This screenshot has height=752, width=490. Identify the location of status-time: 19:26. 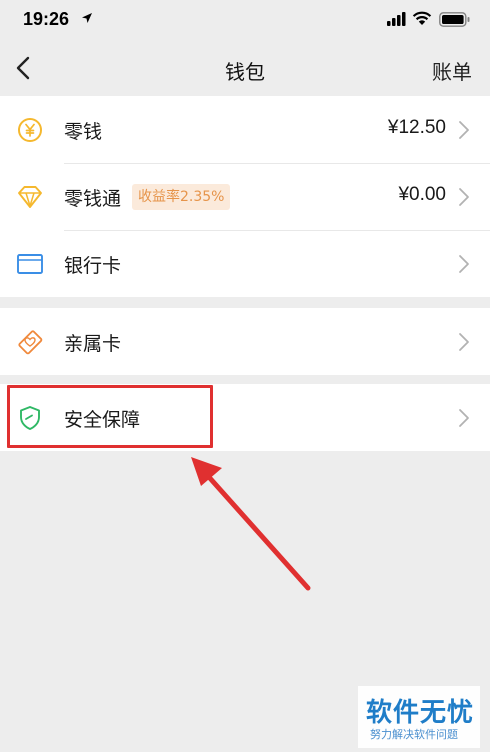
(46, 19).